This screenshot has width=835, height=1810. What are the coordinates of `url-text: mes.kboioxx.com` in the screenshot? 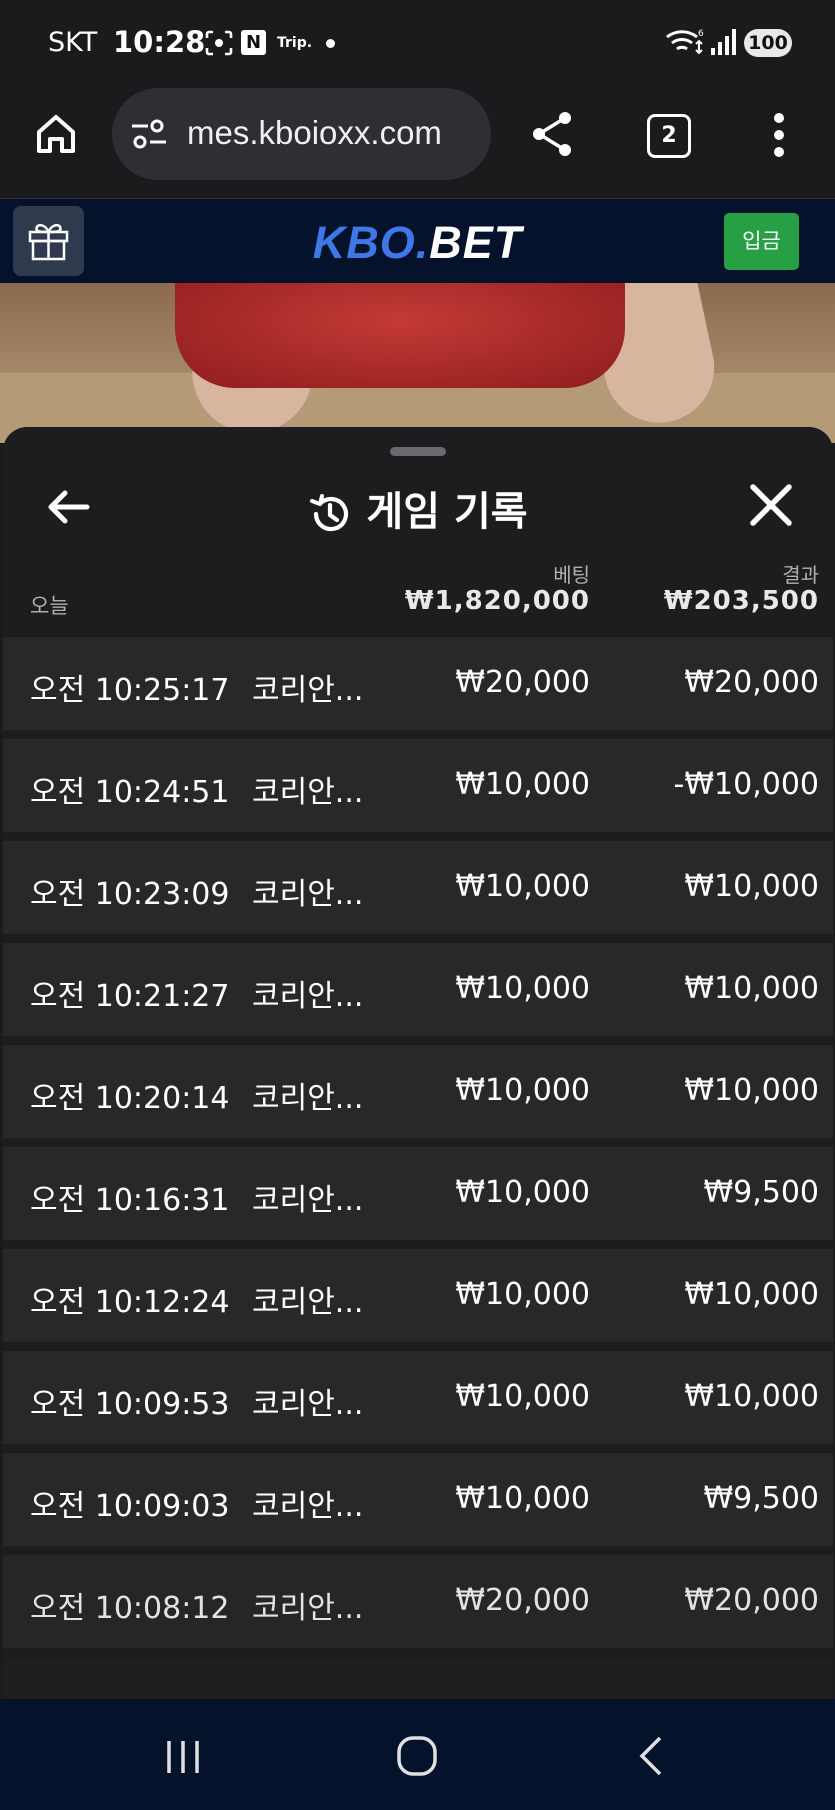 It's located at (314, 132).